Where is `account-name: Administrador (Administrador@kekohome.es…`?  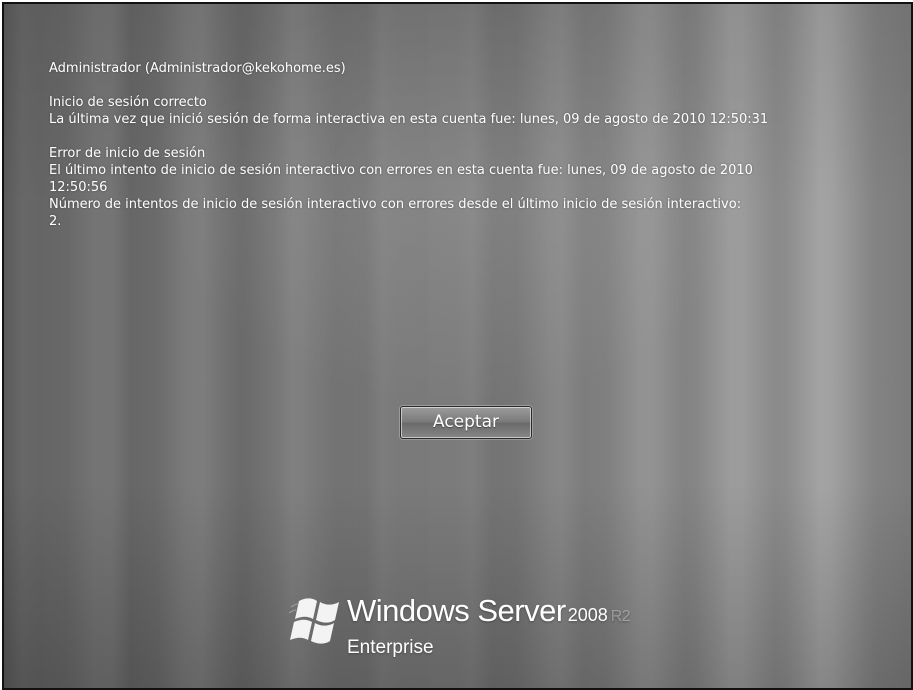
account-name: Administrador (Administrador@kekohome.es… is located at coordinates (197, 68).